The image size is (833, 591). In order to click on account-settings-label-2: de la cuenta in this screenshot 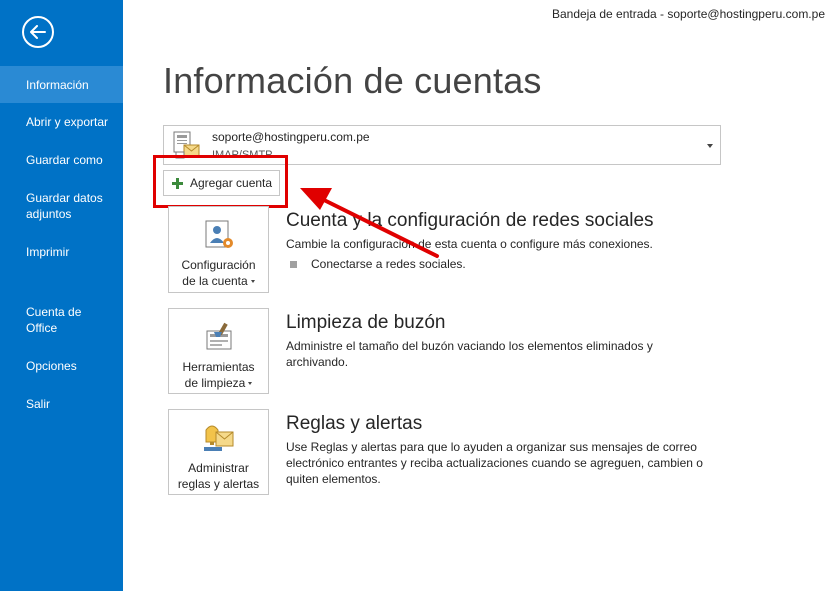, I will do `click(218, 281)`.